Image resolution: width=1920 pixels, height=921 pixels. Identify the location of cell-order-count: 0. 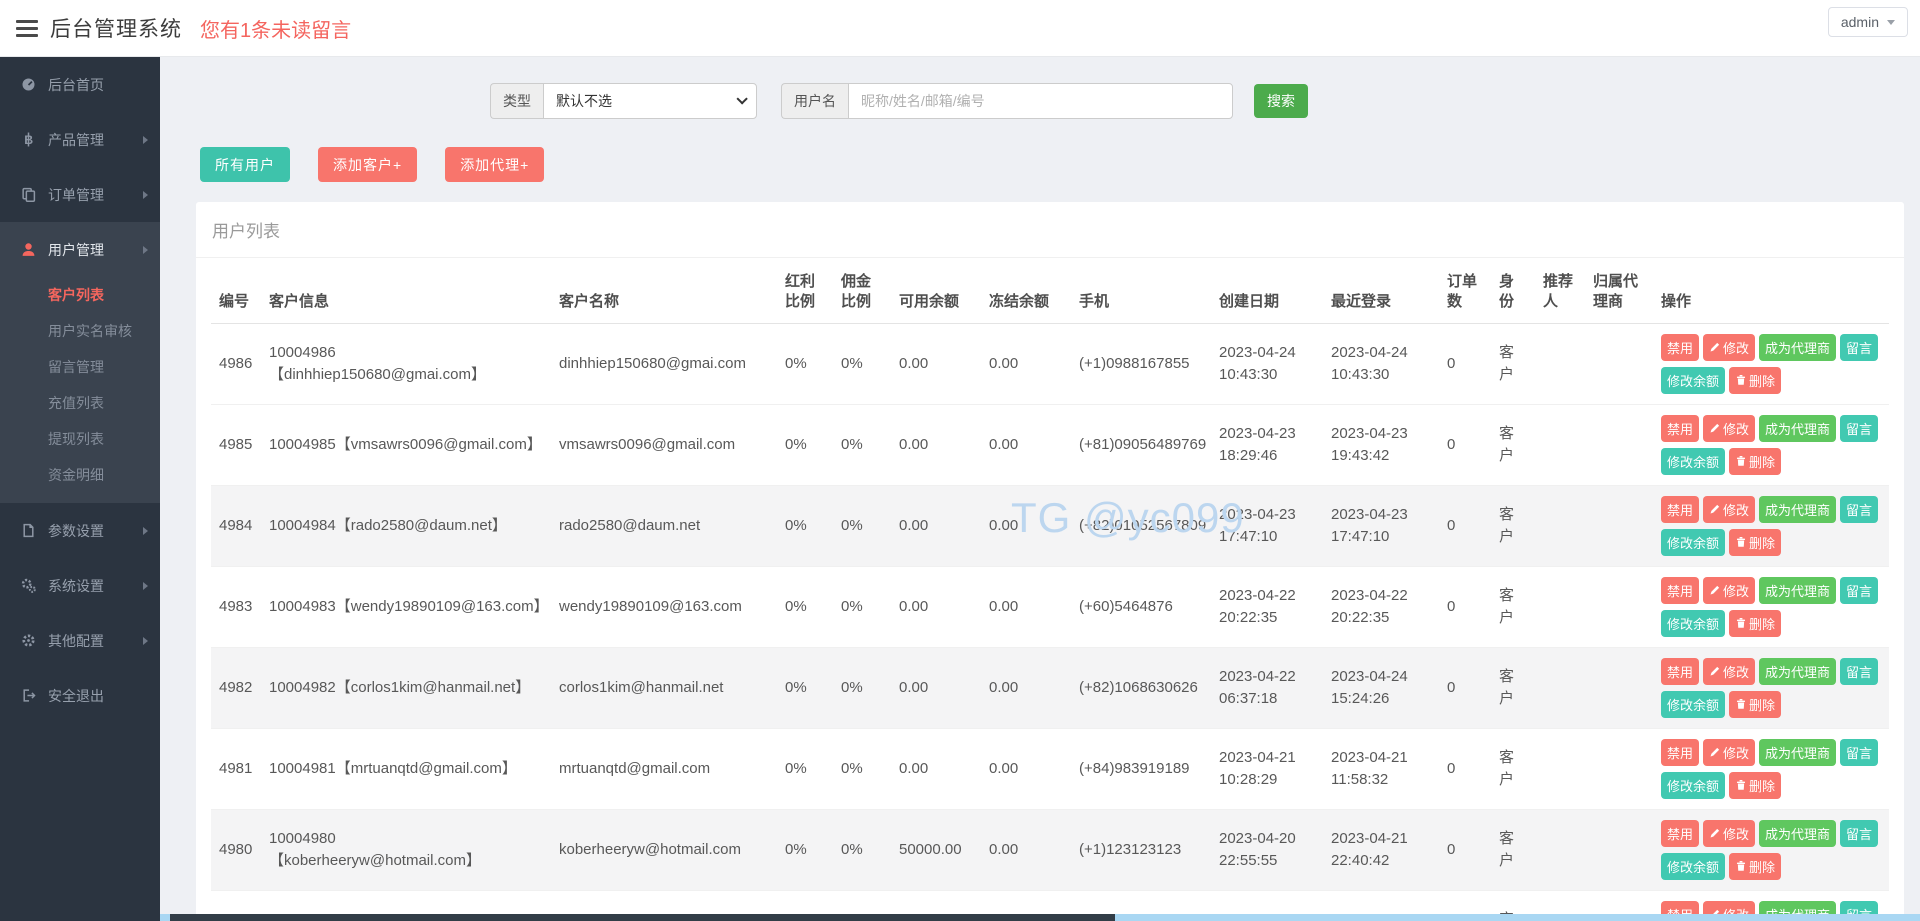
(1465, 850).